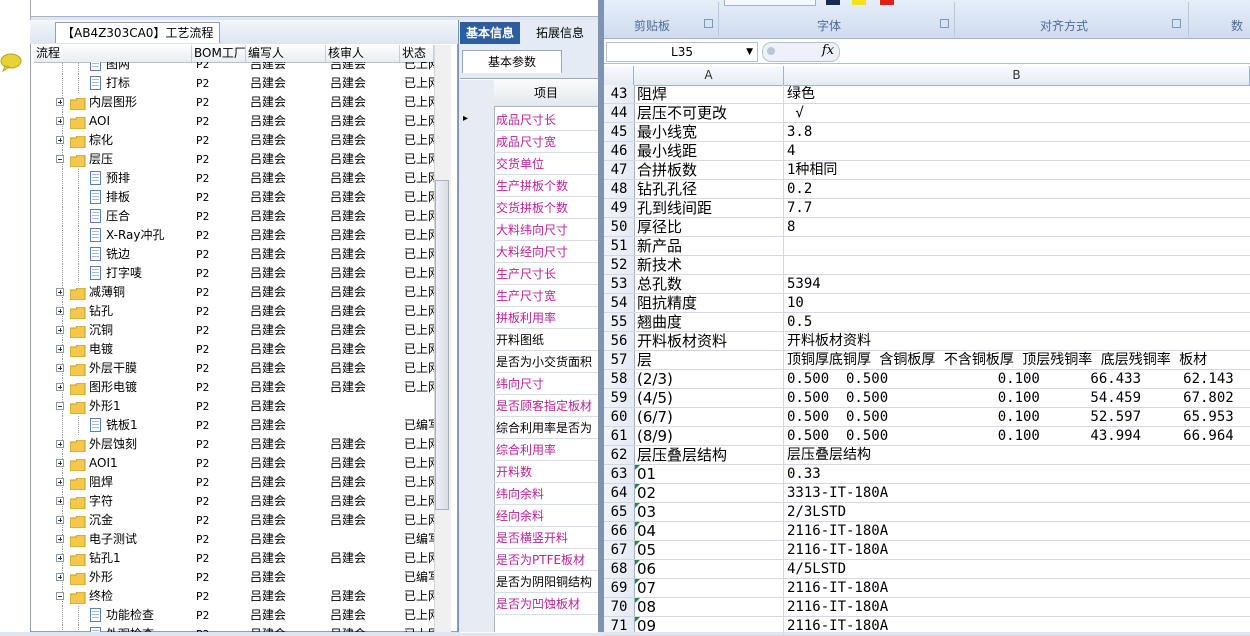 The image size is (1250, 636). What do you see at coordinates (619, 398) in the screenshot?
I see `row-number: 59` at bounding box center [619, 398].